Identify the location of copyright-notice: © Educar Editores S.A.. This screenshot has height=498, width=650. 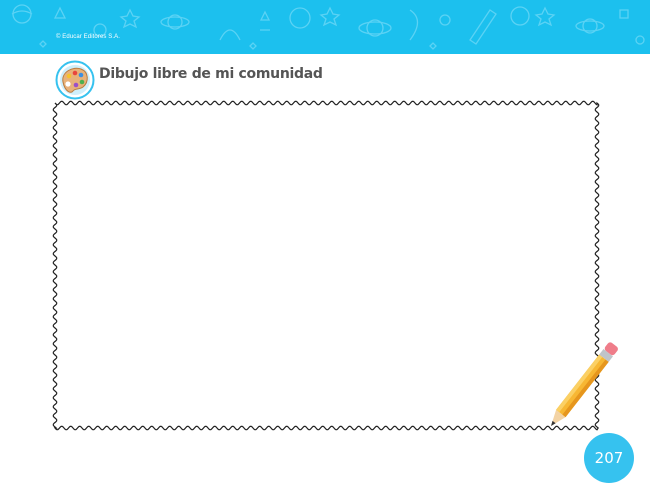
(88, 37).